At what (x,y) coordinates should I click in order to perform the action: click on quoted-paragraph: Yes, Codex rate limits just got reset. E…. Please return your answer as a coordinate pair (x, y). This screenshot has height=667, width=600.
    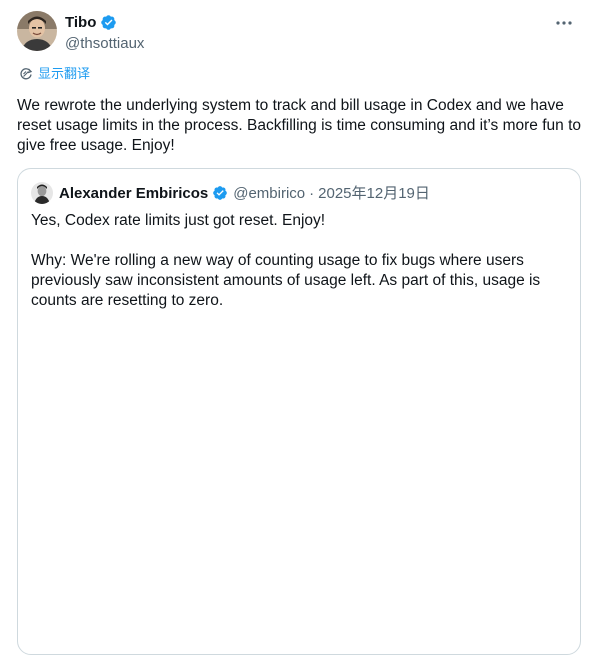
    Looking at the image, I should click on (178, 220).